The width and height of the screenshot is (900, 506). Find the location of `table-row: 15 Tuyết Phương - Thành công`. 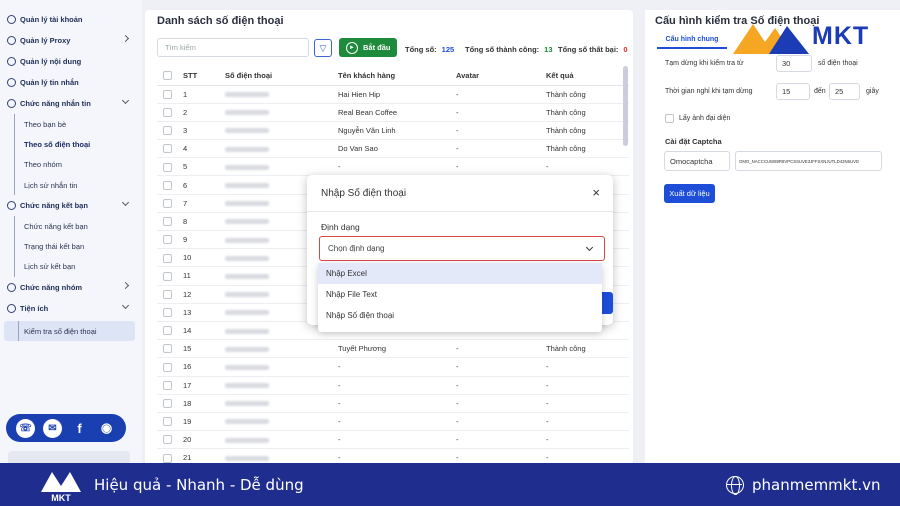

table-row: 15 Tuyết Phương - Thành công is located at coordinates (393, 349).